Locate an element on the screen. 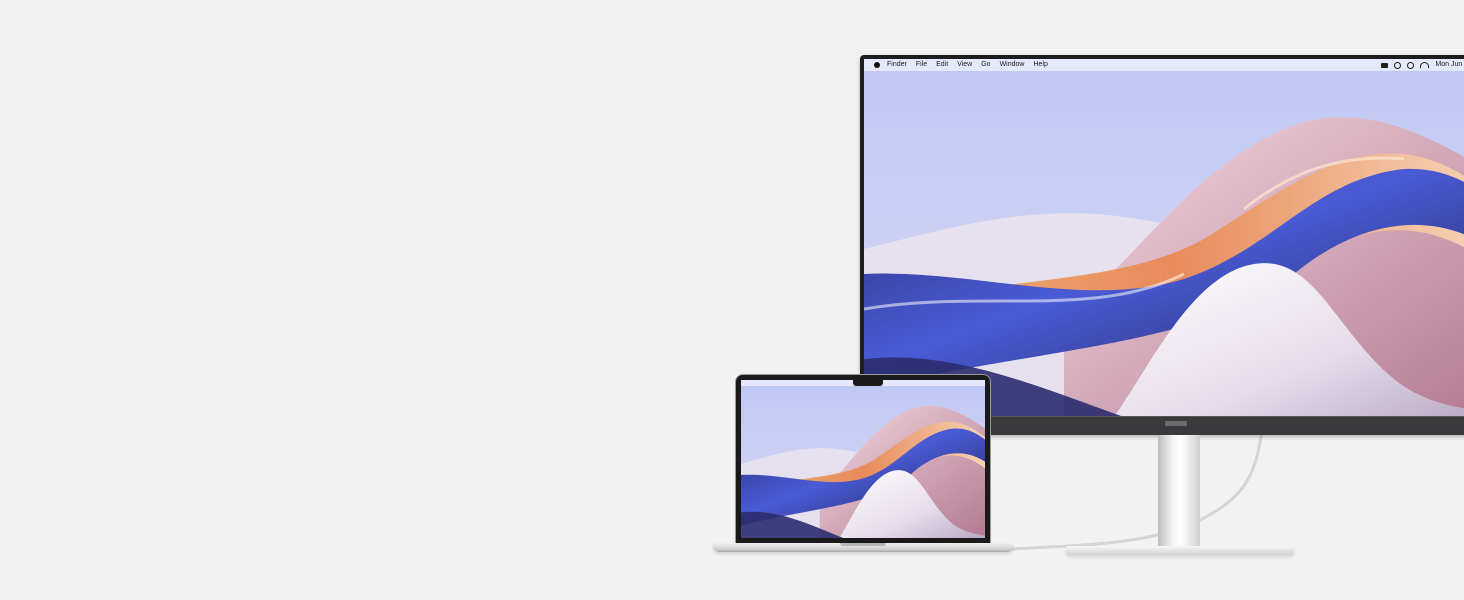 The width and height of the screenshot is (1464, 600). battery-icon is located at coordinates (1385, 65).